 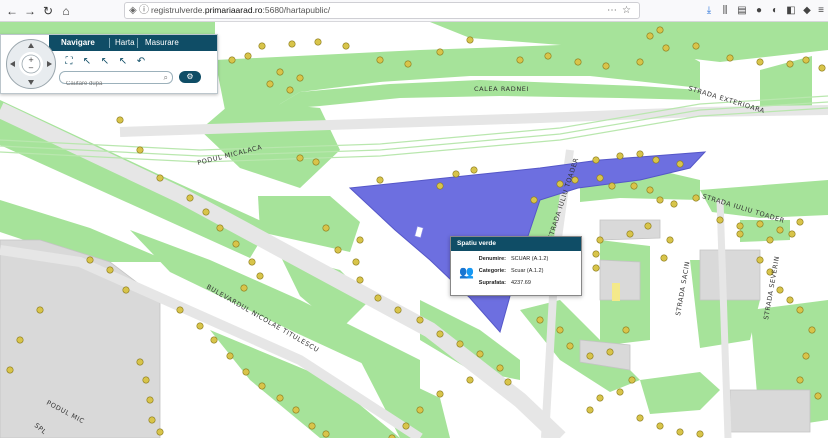 I want to click on search-icon: ⌕, so click(x=166, y=77).